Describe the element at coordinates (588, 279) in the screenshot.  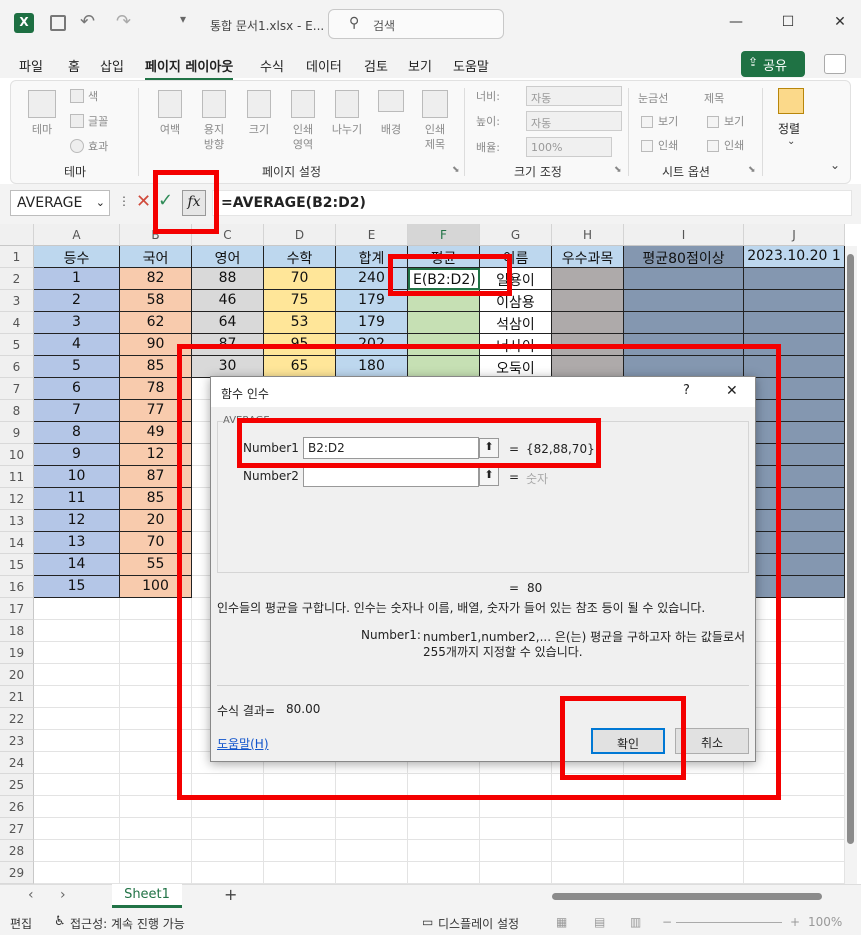
I see `cell-h2` at that location.